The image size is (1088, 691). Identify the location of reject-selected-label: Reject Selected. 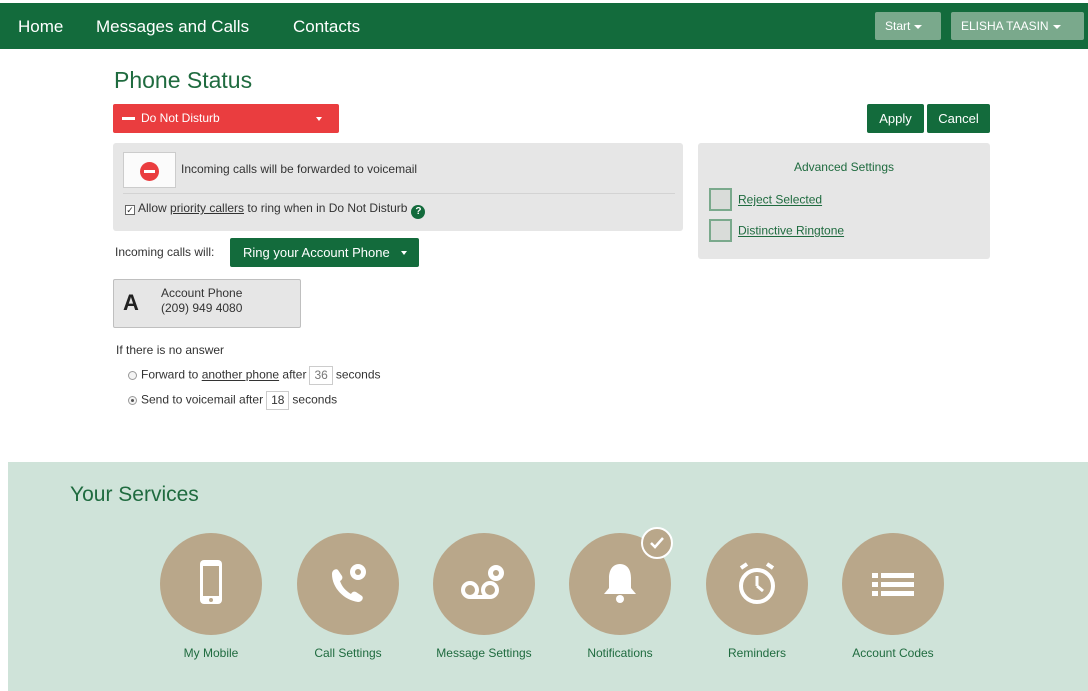
(780, 199).